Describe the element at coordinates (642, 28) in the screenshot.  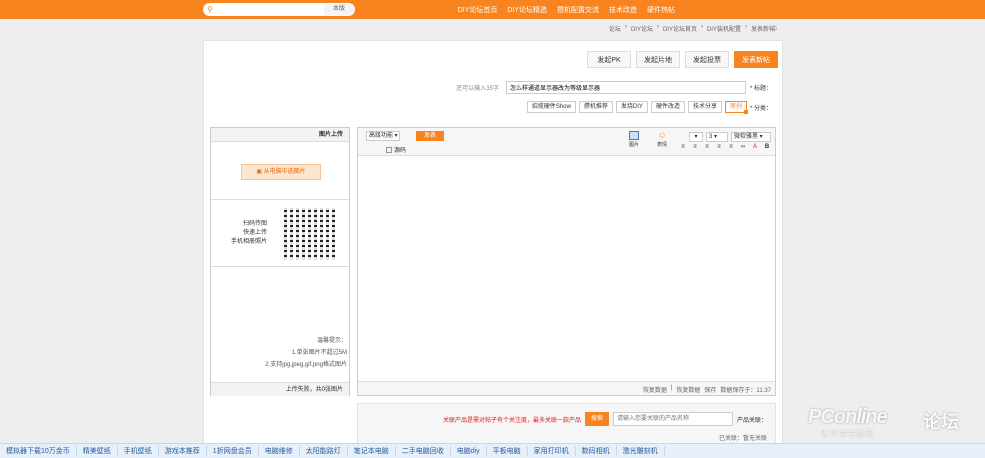
I see `breadcrumb-item: DIY论坛` at that location.